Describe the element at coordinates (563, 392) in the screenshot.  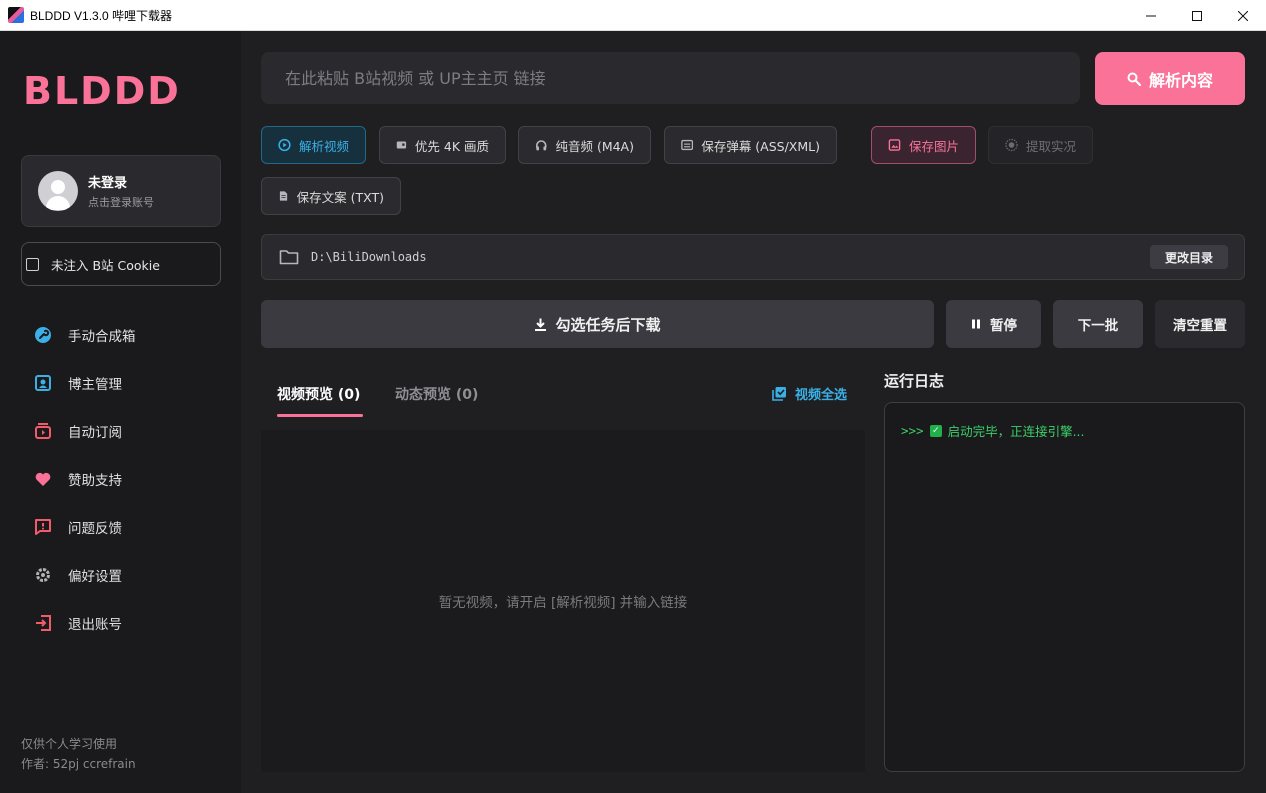
I see `preview-tabs: 视频预览 (0) 动态预览 (0) 视频全选` at that location.